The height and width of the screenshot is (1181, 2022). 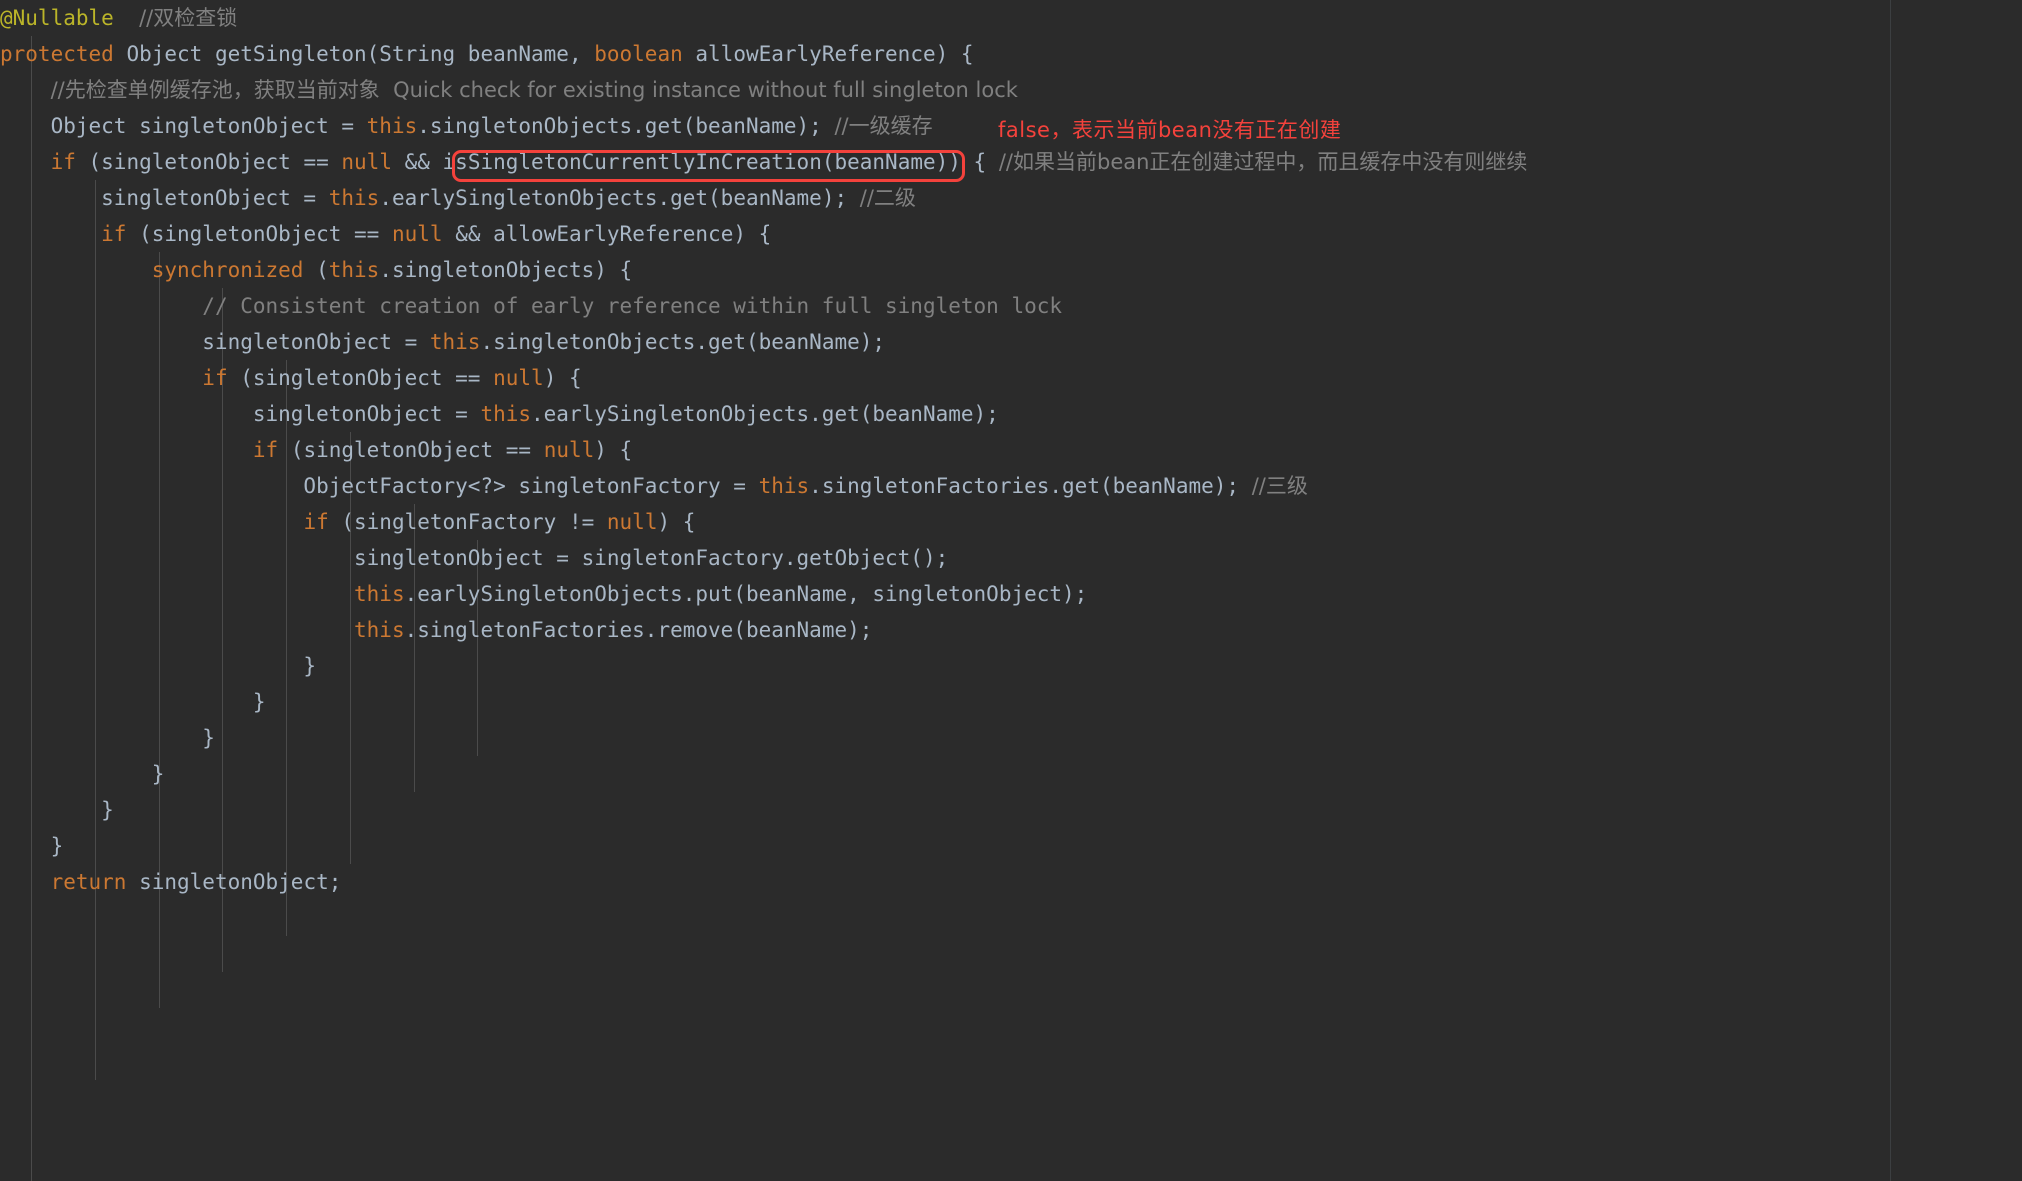 I want to click on code-token: protected, so click(x=57, y=54).